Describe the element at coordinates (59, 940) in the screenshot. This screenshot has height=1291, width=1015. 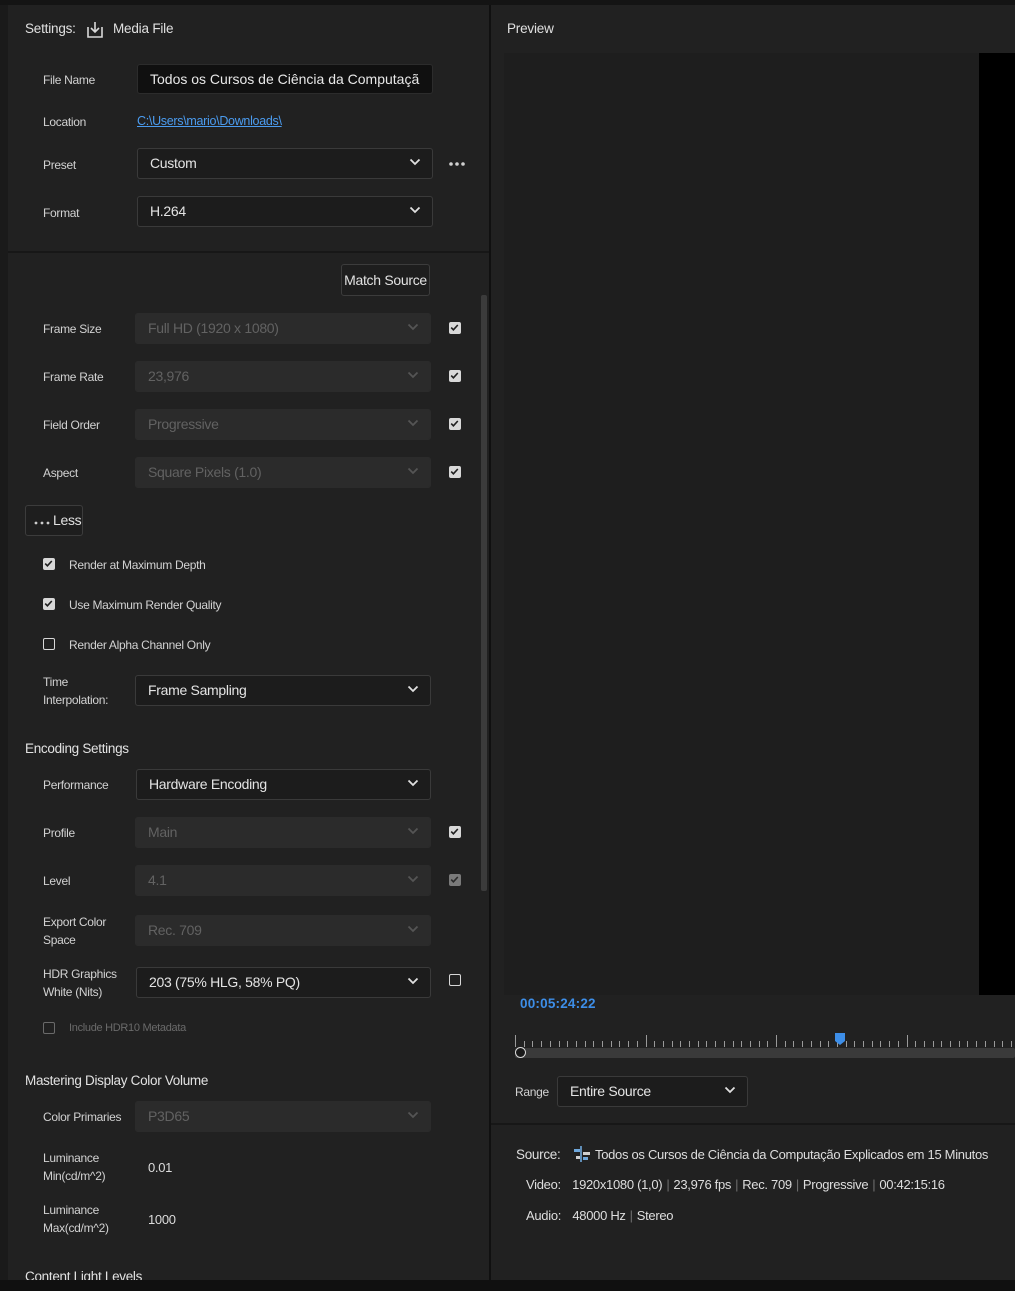
I see `export-color-label-line2: Space` at that location.